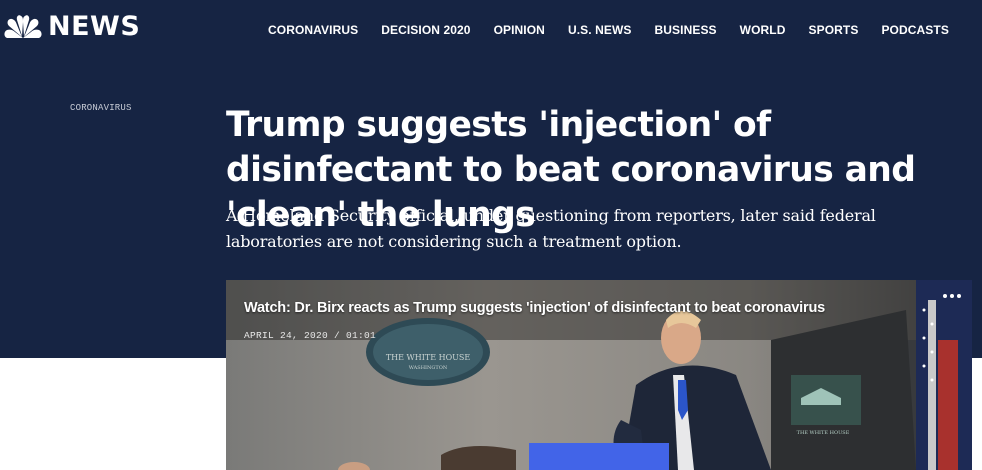 This screenshot has height=470, width=982. Describe the element at coordinates (428, 368) in the screenshot. I see `seal-subtext: WASHINGTON` at that location.